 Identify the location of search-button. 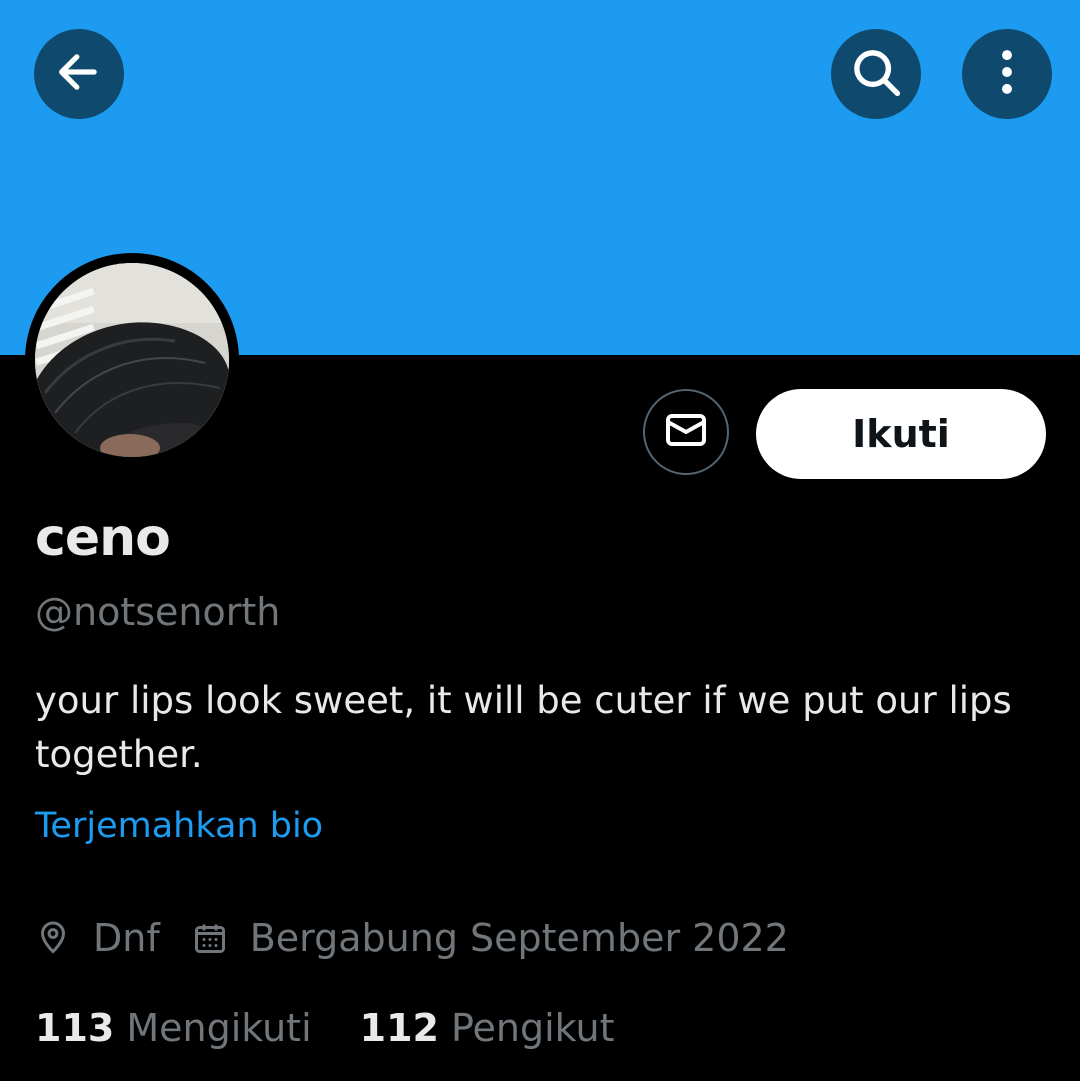
(876, 74).